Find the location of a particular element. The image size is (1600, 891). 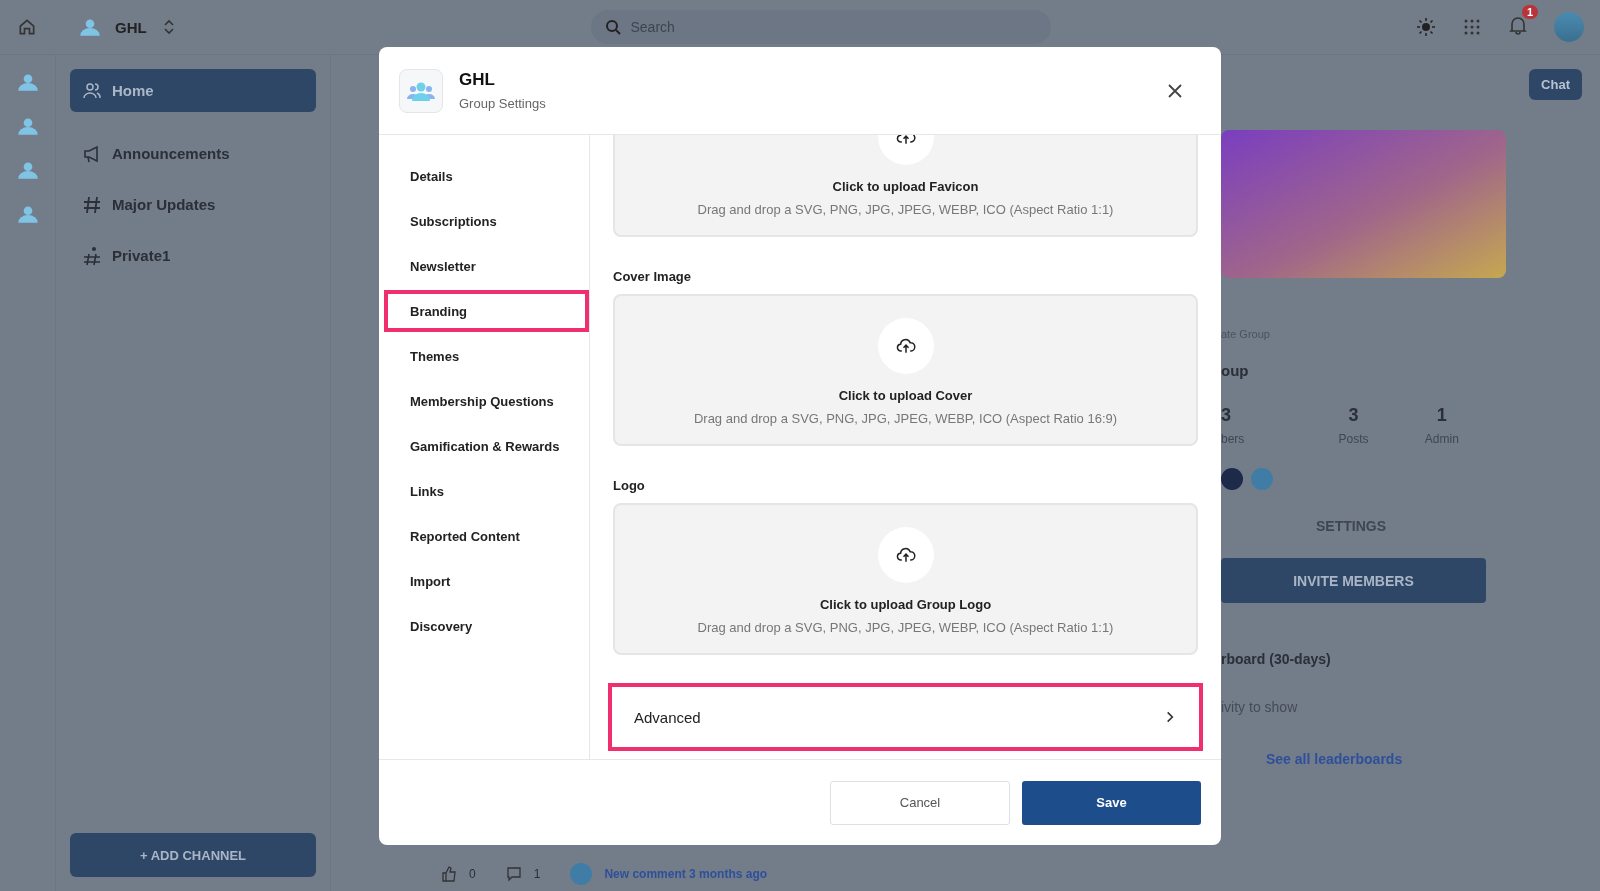

channel-item: Home is located at coordinates (193, 90).